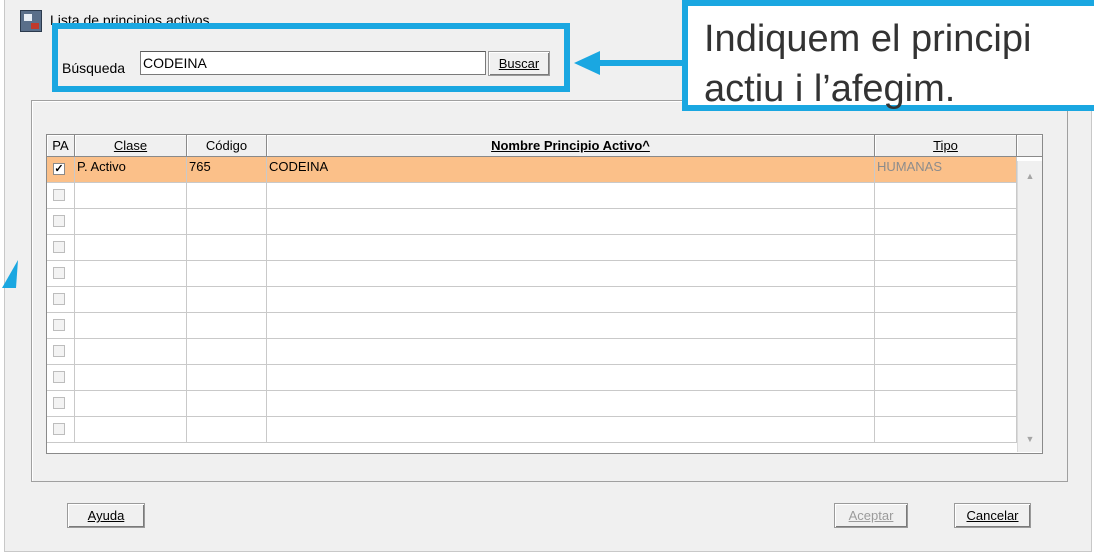 The image size is (1094, 555). I want to click on accept-button: Aceptar, so click(871, 515).